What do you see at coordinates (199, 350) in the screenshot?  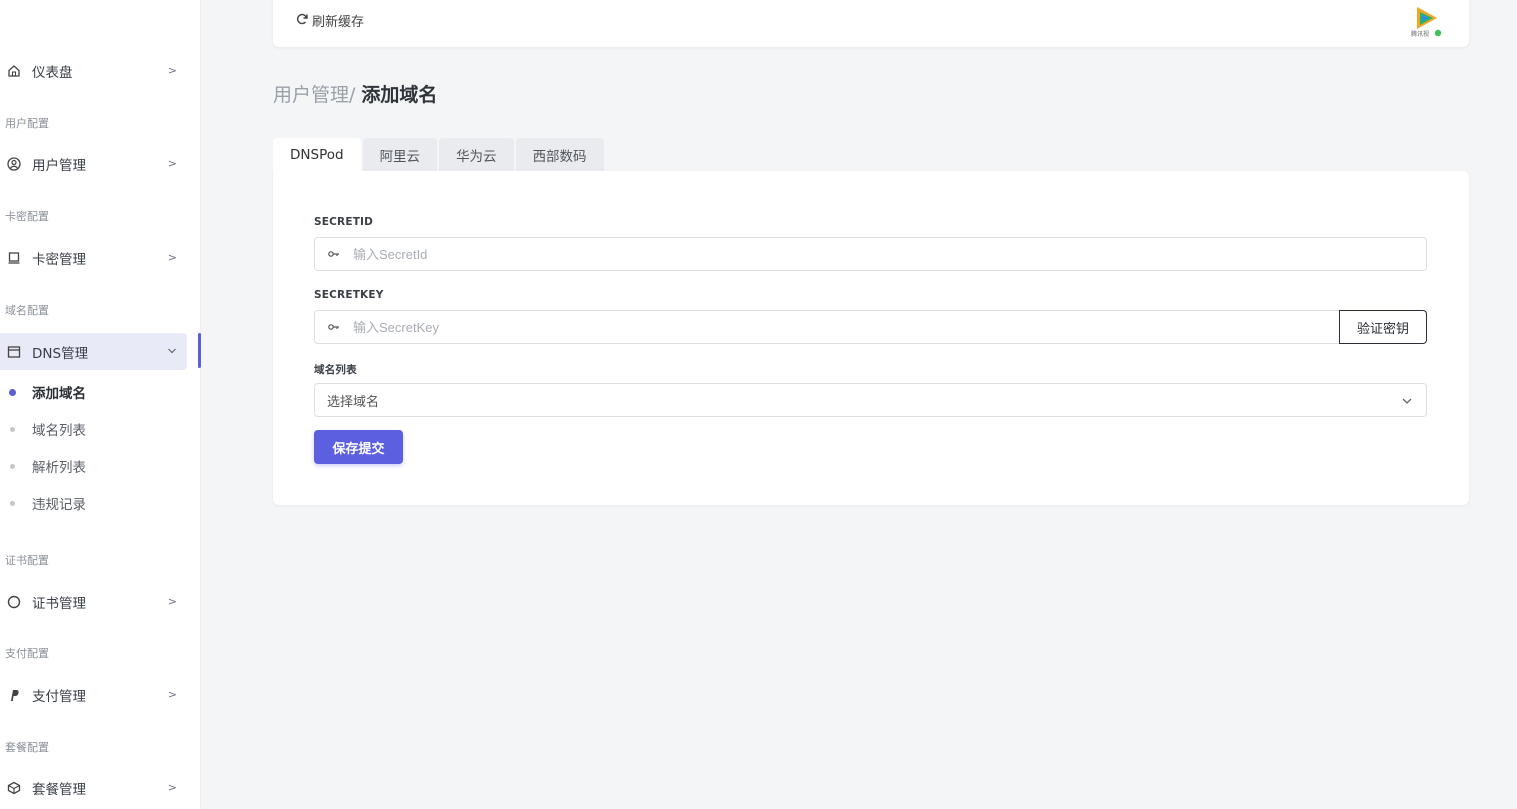 I see `active-indicator` at bounding box center [199, 350].